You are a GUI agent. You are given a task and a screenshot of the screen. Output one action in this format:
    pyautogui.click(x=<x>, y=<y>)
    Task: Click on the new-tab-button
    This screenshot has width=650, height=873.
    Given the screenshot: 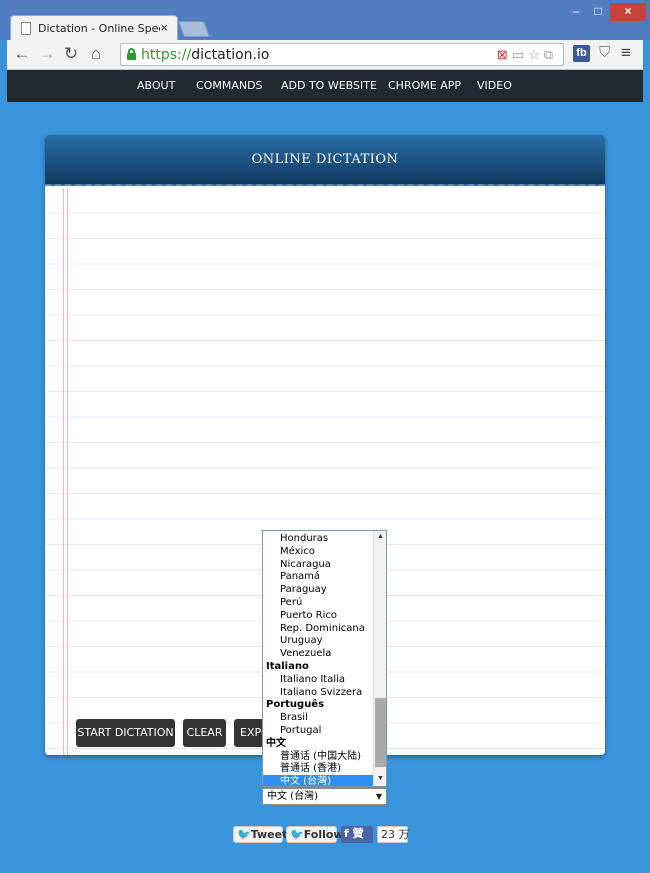 What is the action you would take?
    pyautogui.click(x=194, y=29)
    